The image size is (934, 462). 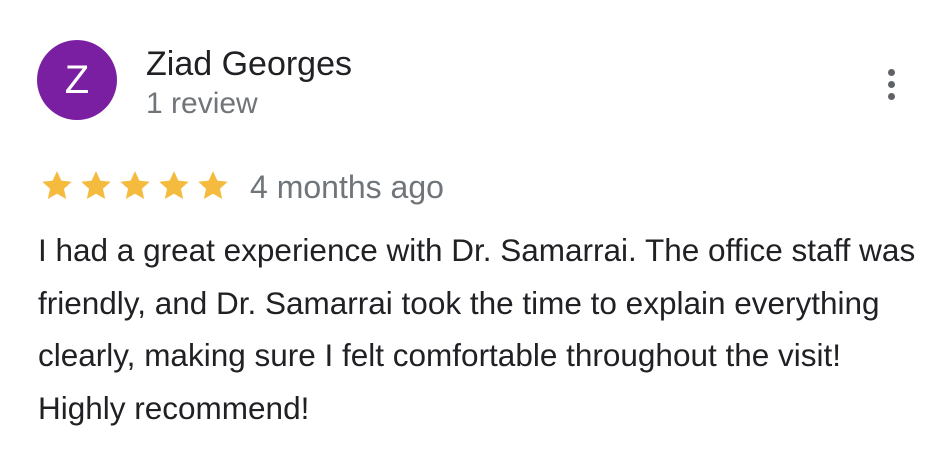 What do you see at coordinates (202, 103) in the screenshot?
I see `review-count: 1 review` at bounding box center [202, 103].